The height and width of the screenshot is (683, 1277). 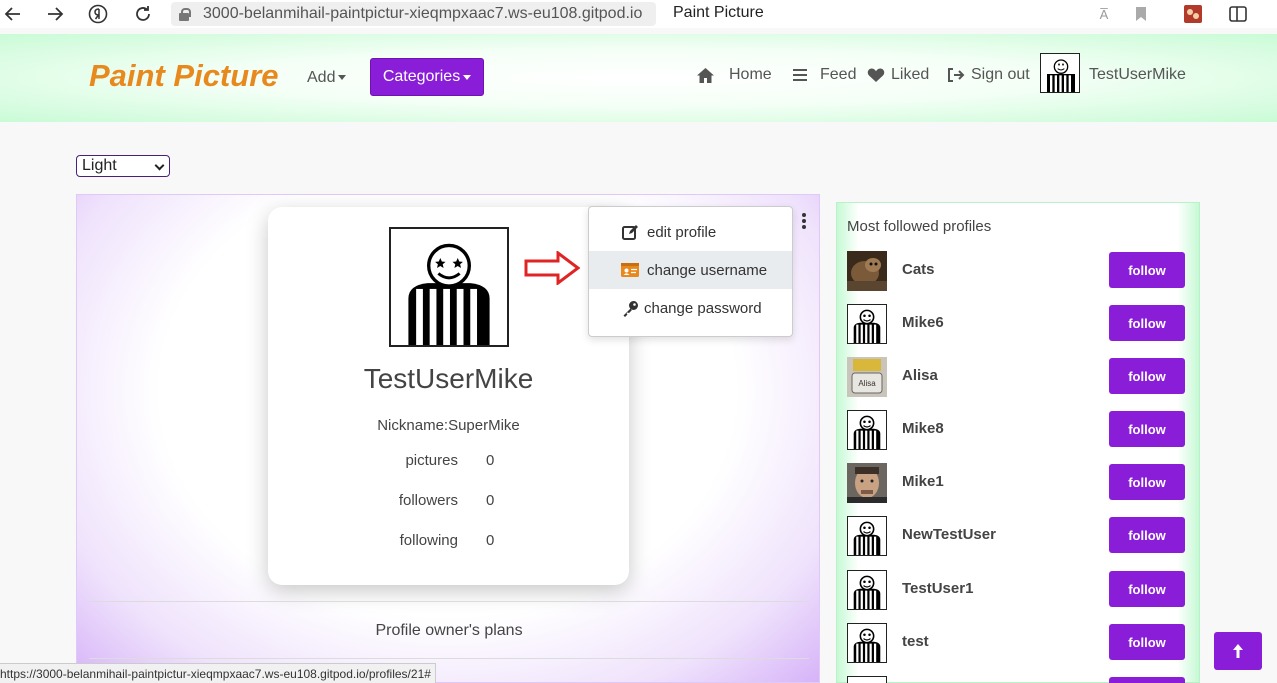 What do you see at coordinates (431, 460) in the screenshot?
I see `stat-label: pictures` at bounding box center [431, 460].